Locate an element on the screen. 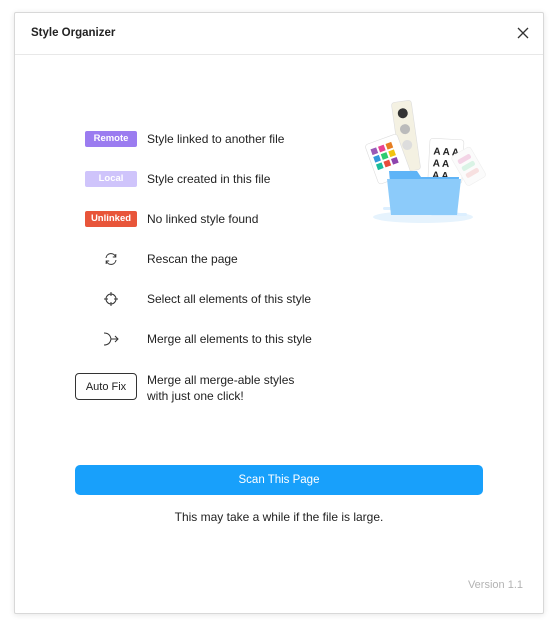 Image resolution: width=558 pixels, height=630 pixels. auto-fix-button: Auto Fix is located at coordinates (106, 386).